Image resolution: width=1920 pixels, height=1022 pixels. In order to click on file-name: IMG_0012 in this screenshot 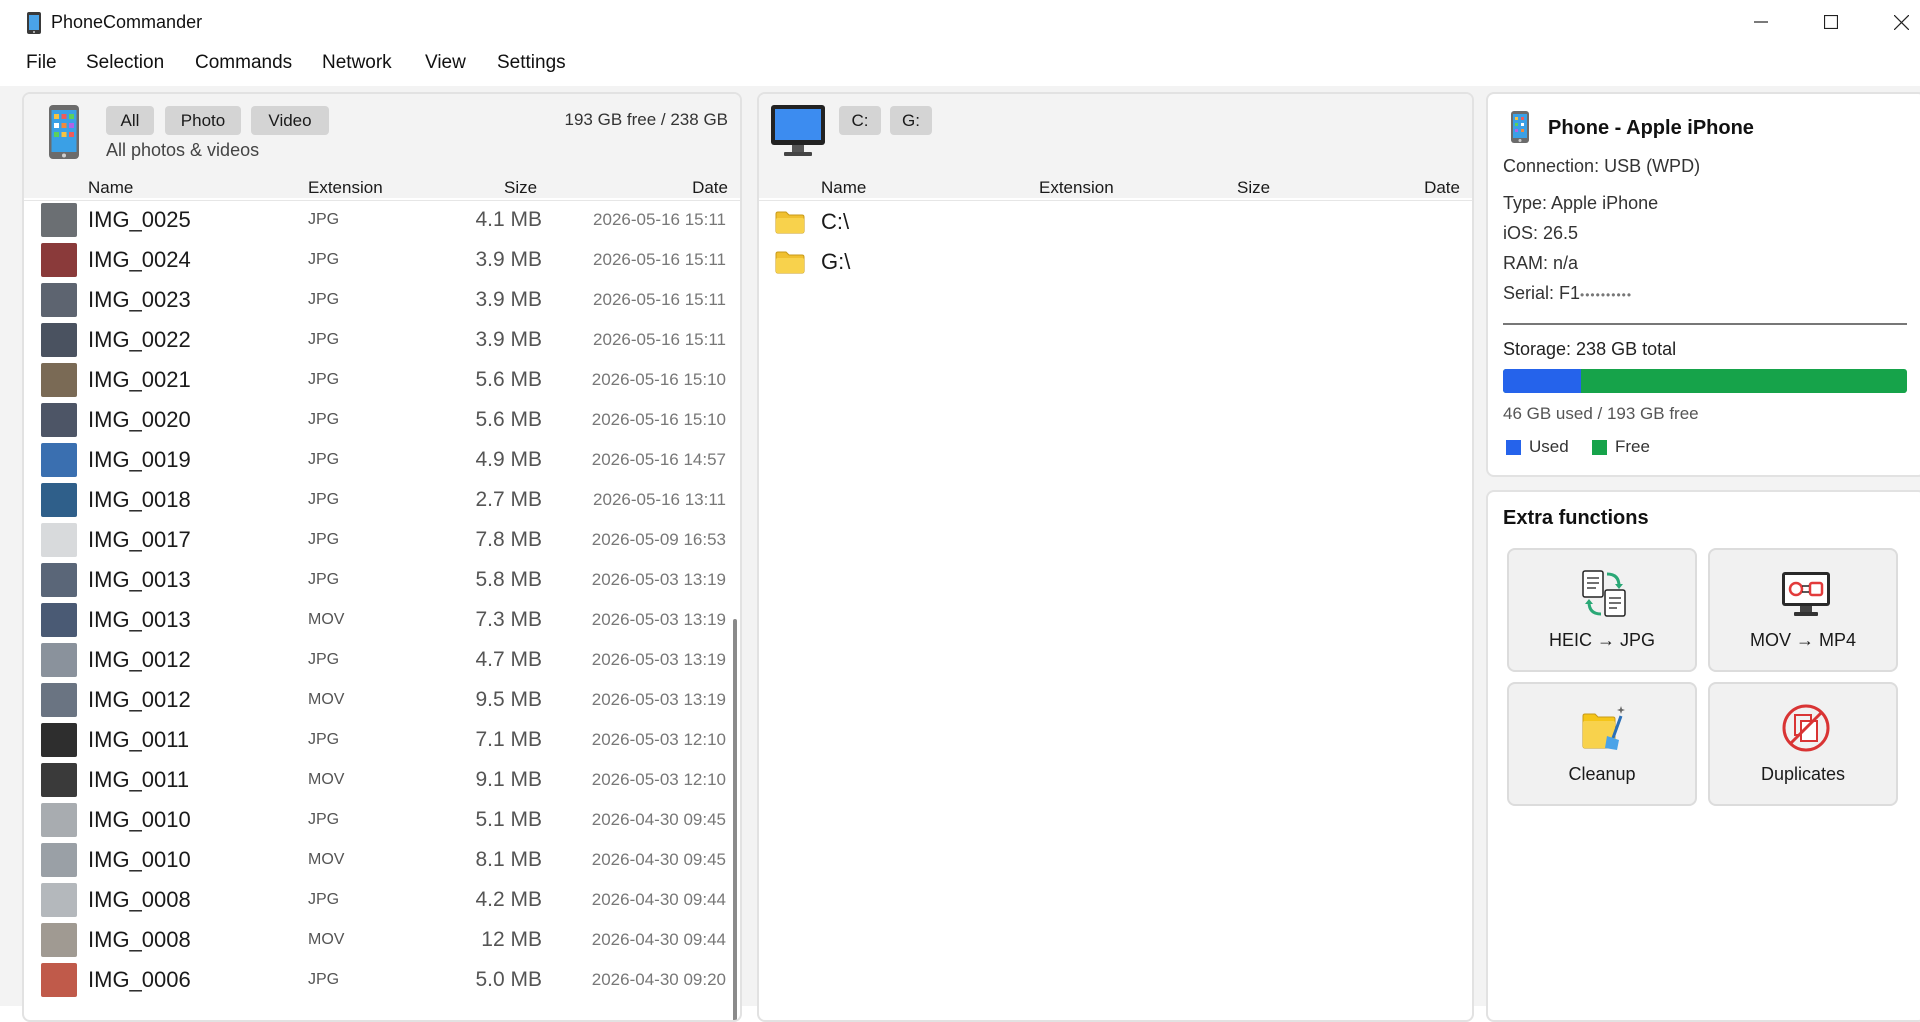, I will do `click(139, 699)`.